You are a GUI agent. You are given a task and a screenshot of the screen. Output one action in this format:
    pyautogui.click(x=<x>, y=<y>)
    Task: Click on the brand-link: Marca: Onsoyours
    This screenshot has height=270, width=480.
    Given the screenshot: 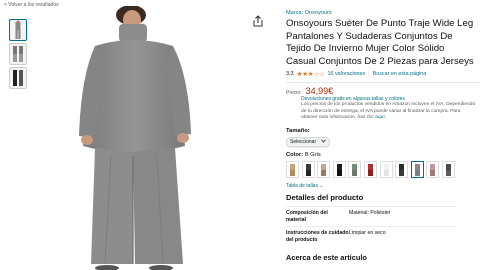 What is the action you would take?
    pyautogui.click(x=381, y=13)
    